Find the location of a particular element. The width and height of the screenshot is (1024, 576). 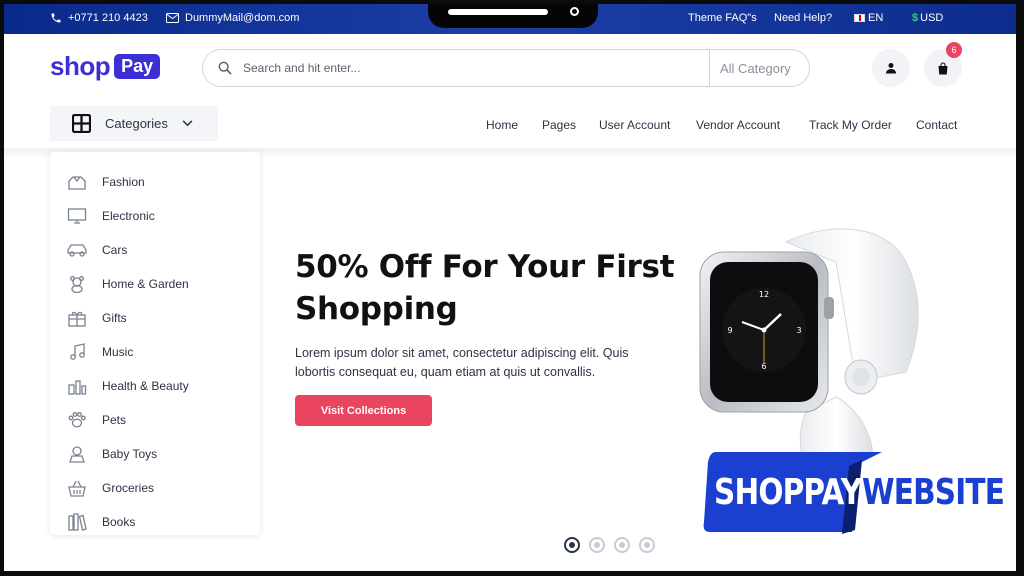

help-link: Need Help? is located at coordinates (803, 18).